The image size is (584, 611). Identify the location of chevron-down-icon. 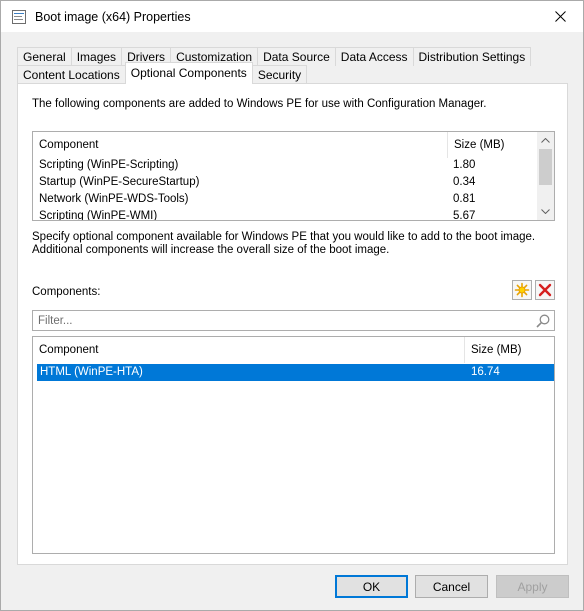
(545, 211).